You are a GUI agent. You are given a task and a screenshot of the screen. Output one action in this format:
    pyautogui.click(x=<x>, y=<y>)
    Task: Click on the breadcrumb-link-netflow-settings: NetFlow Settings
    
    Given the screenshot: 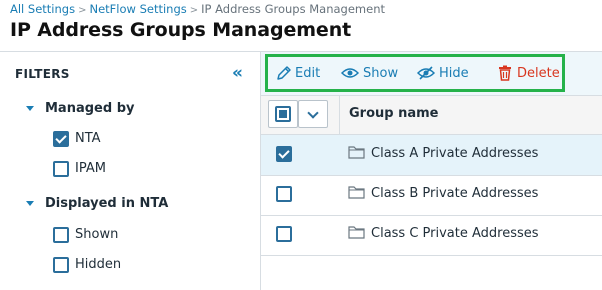 What is the action you would take?
    pyautogui.click(x=137, y=9)
    